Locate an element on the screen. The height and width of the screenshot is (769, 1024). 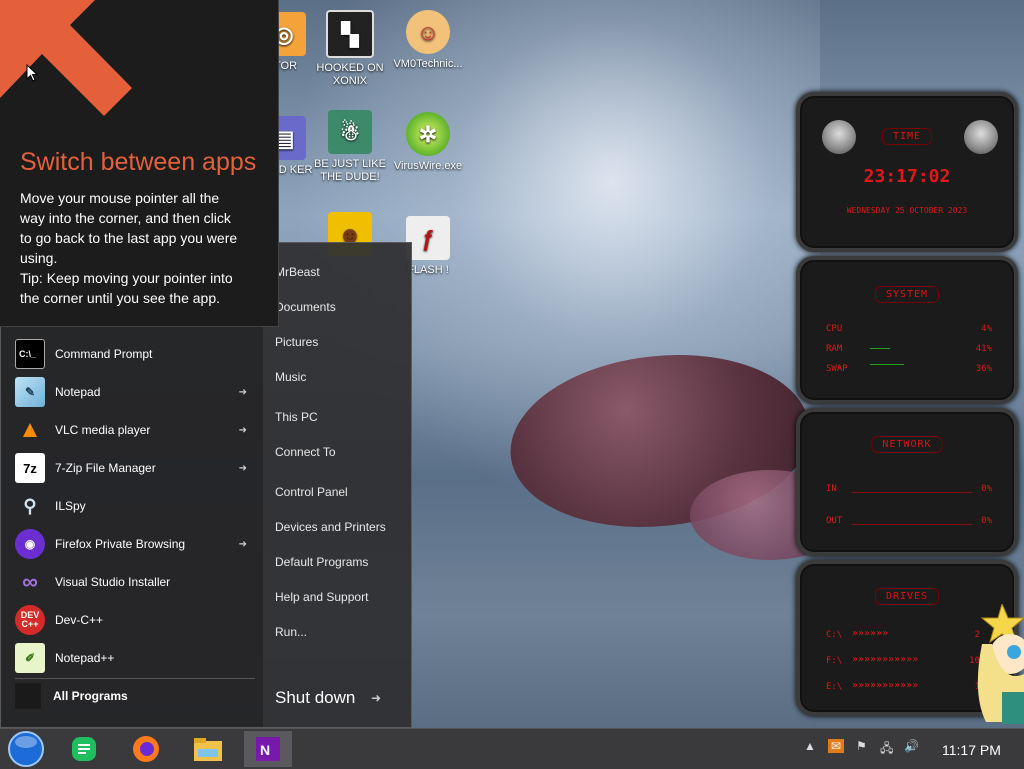
cpu-label: CPU is located at coordinates (834, 329).